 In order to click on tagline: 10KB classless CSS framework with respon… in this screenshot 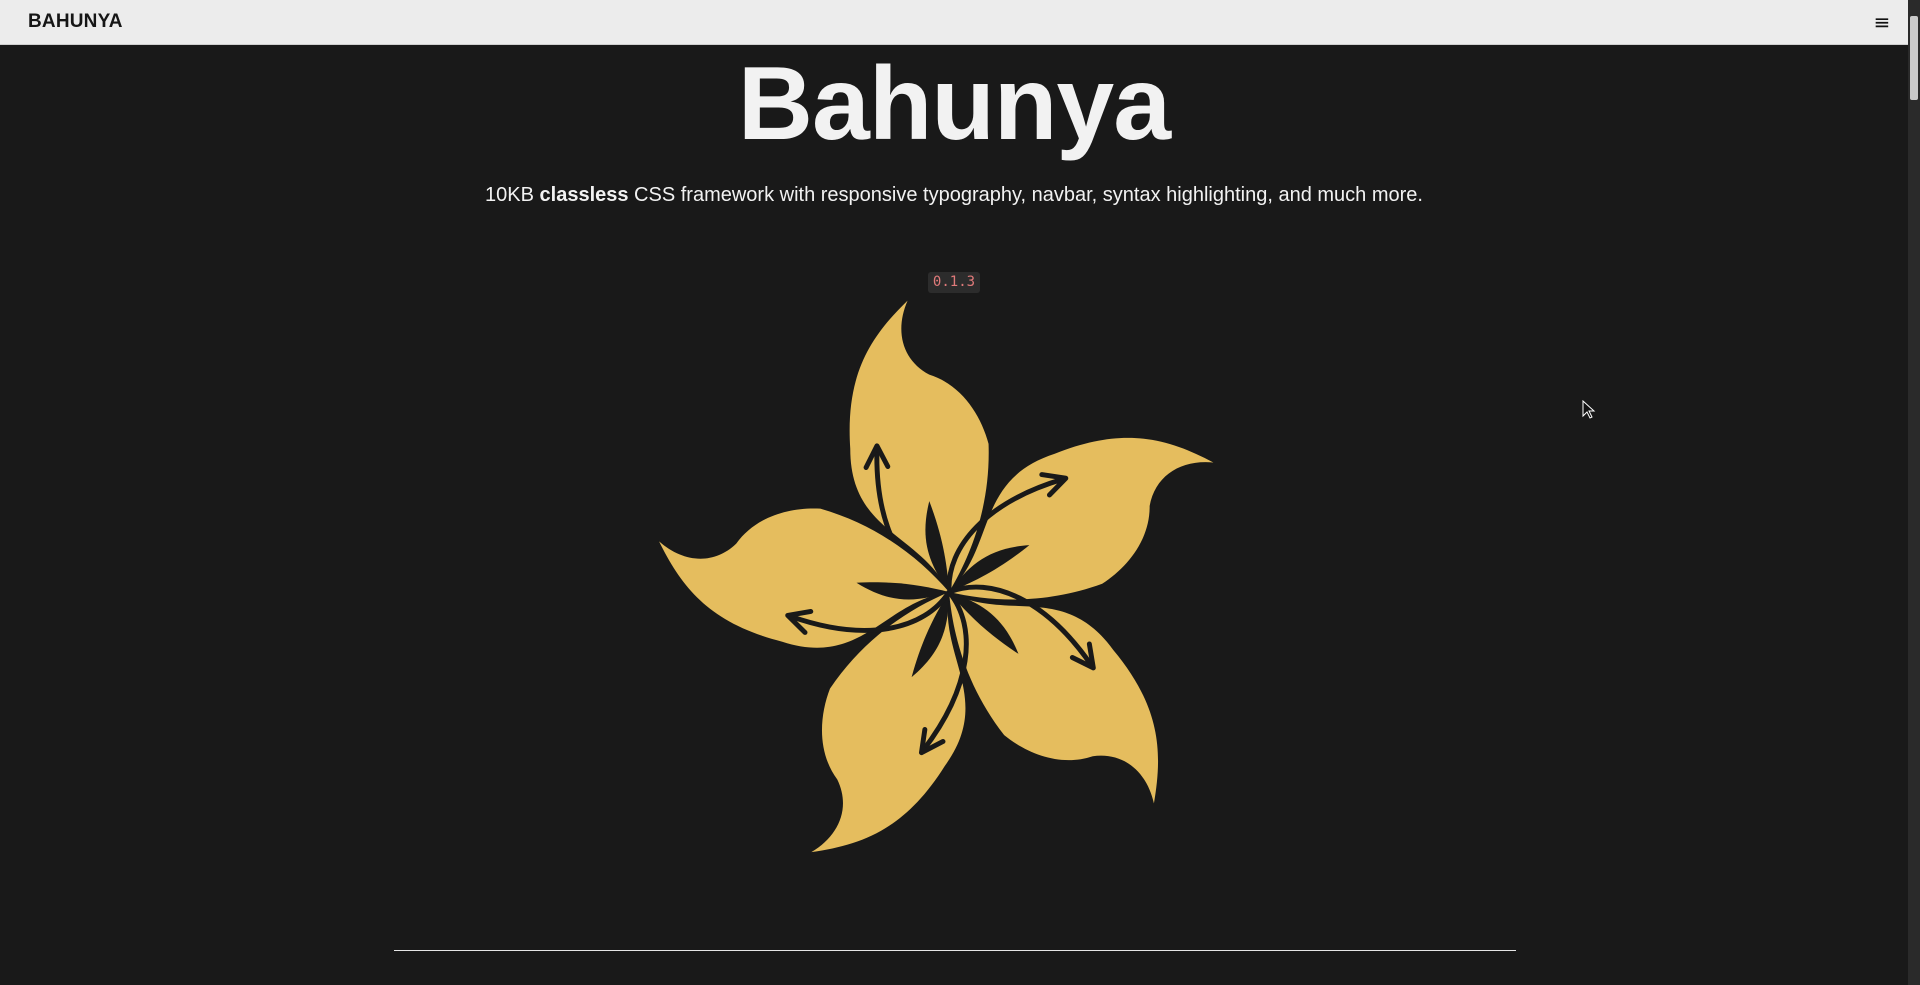, I will do `click(954, 195)`.